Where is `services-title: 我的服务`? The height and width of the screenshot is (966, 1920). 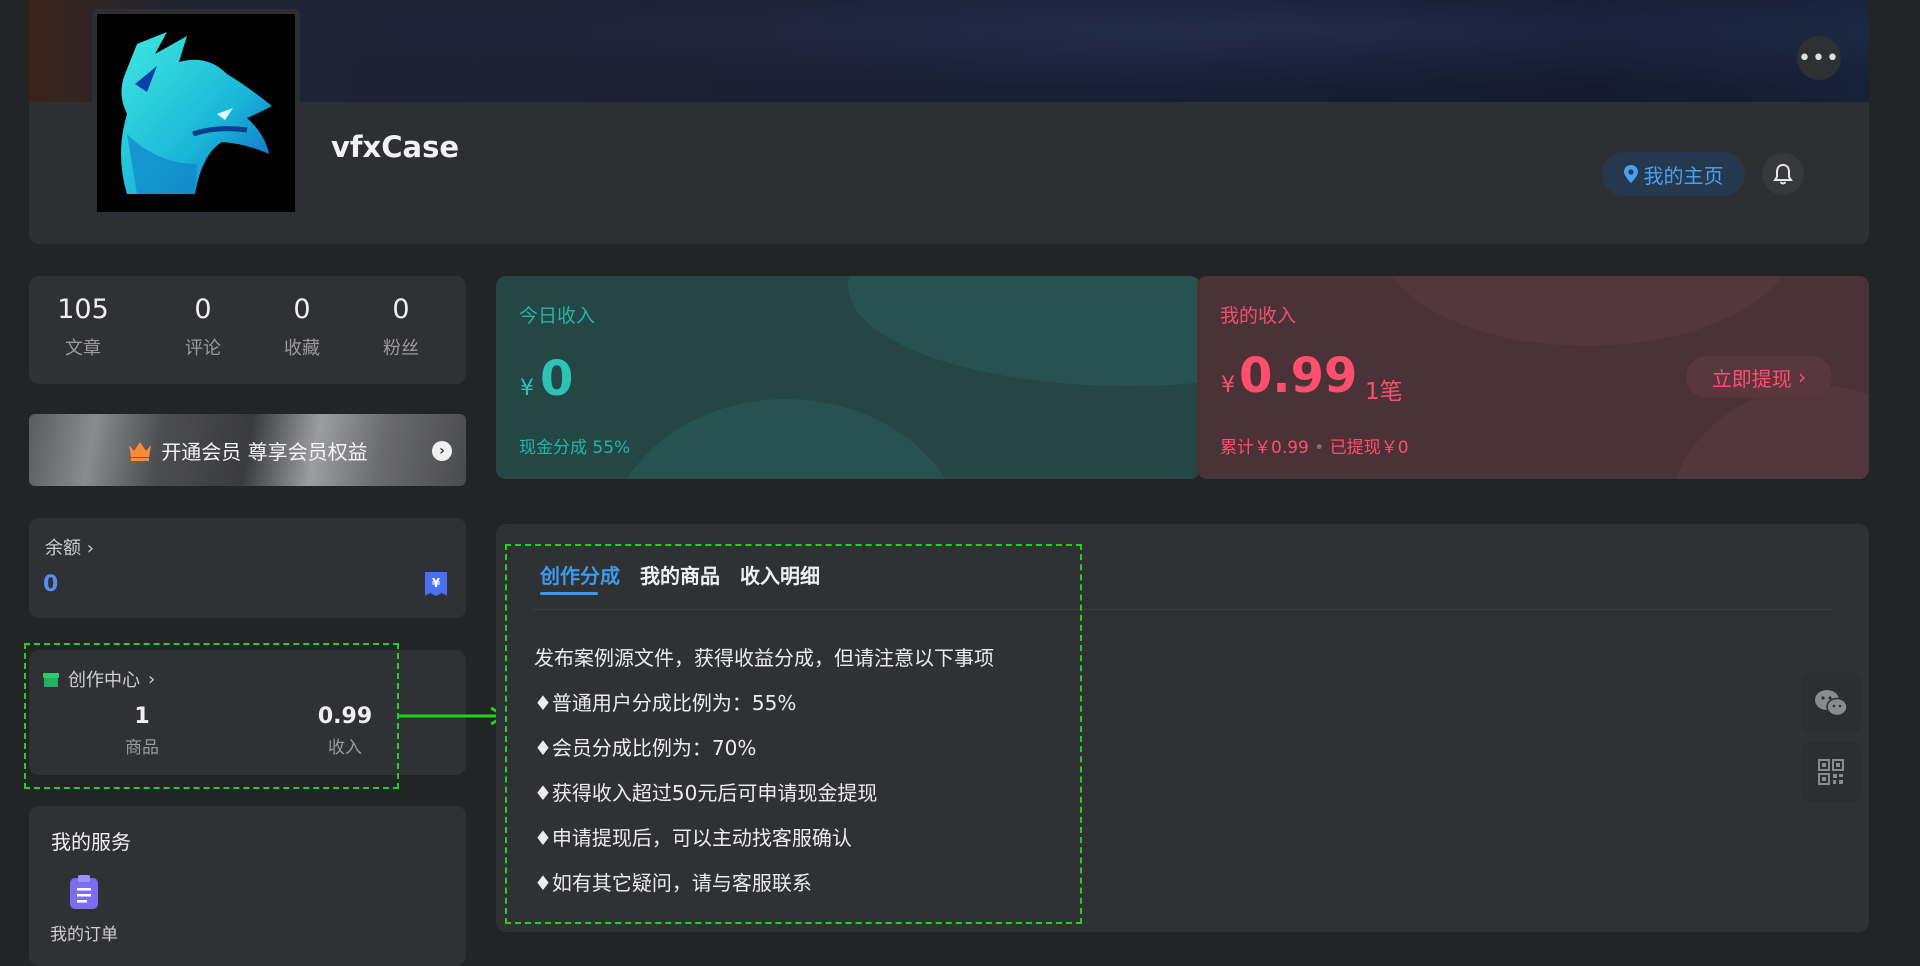 services-title: 我的服务 is located at coordinates (91, 842).